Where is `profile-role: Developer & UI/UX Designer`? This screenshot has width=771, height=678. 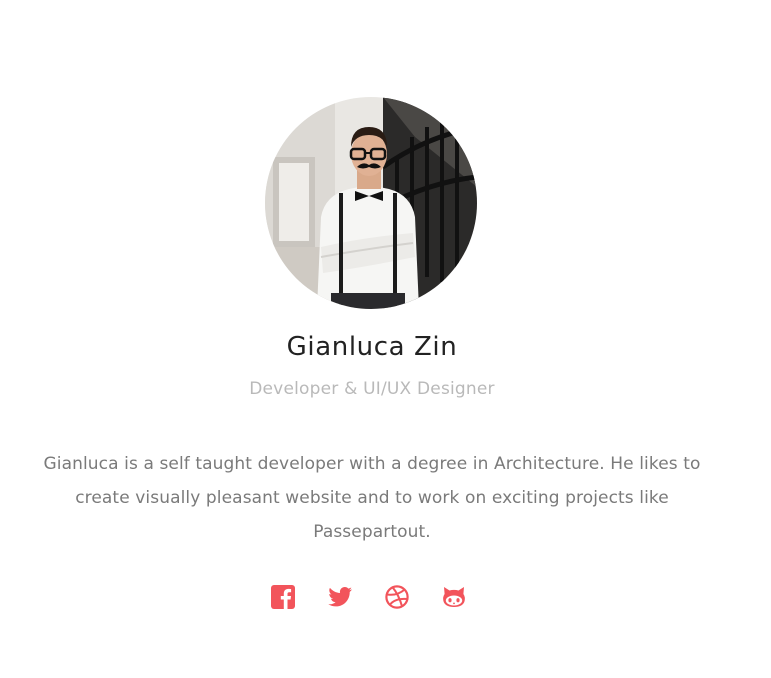 profile-role: Developer & UI/UX Designer is located at coordinates (372, 389).